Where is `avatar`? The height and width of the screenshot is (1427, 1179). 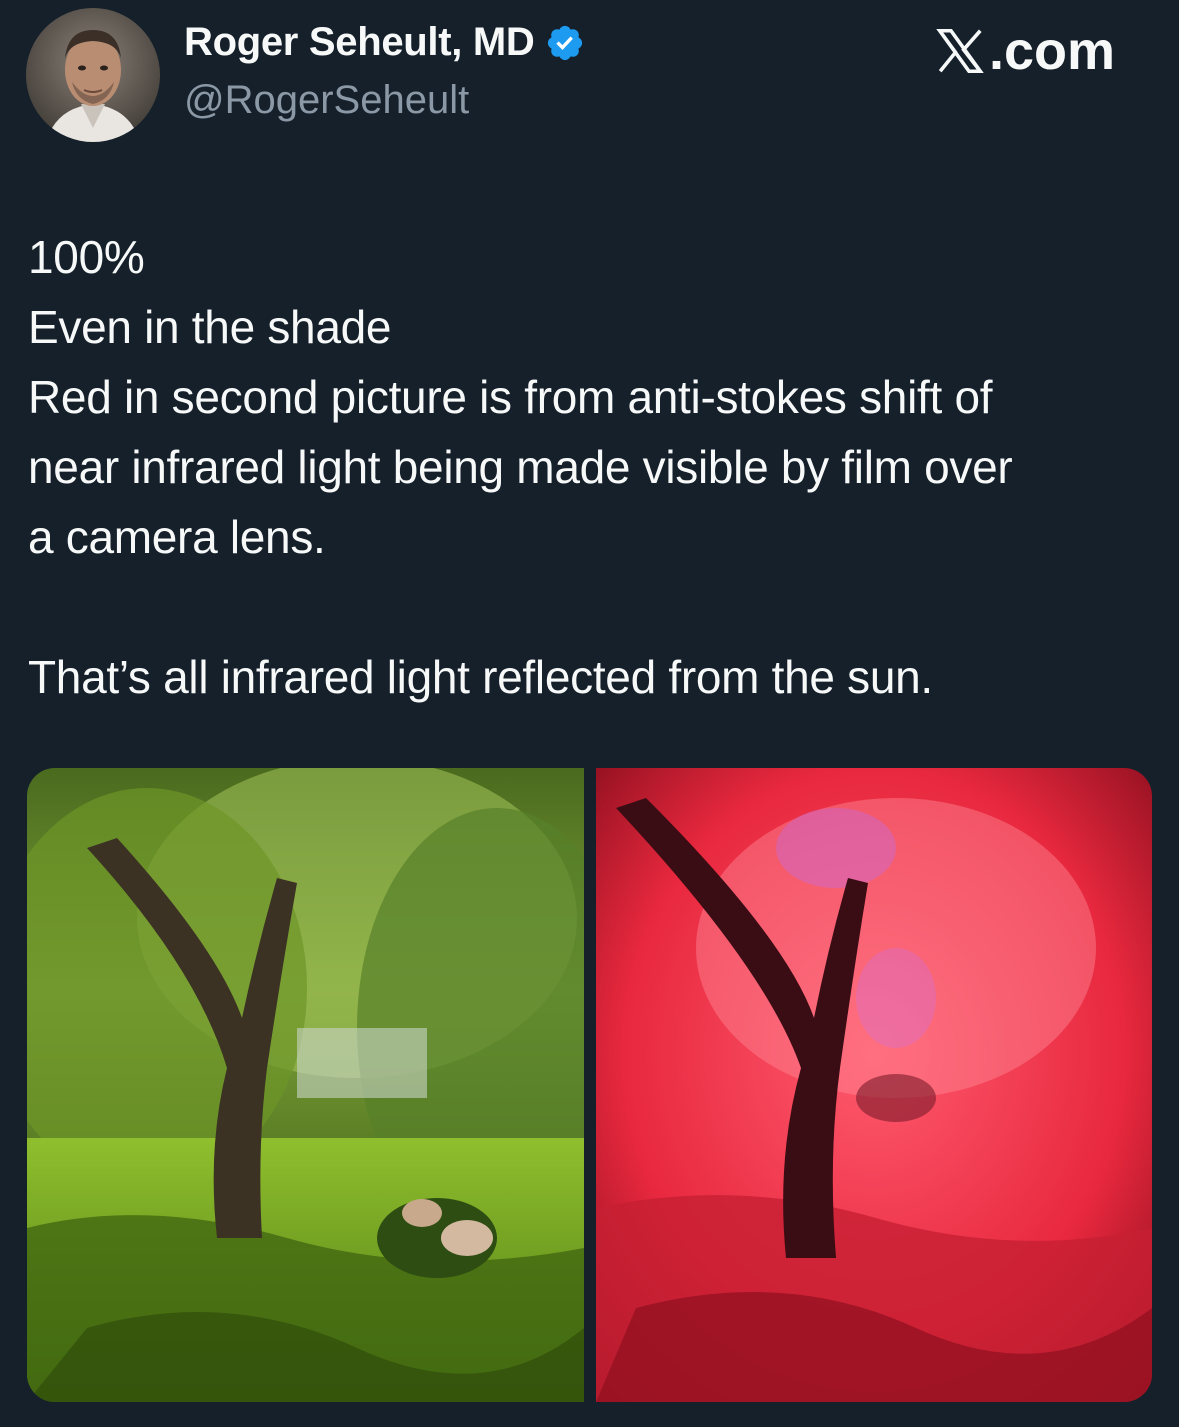
avatar is located at coordinates (93, 75).